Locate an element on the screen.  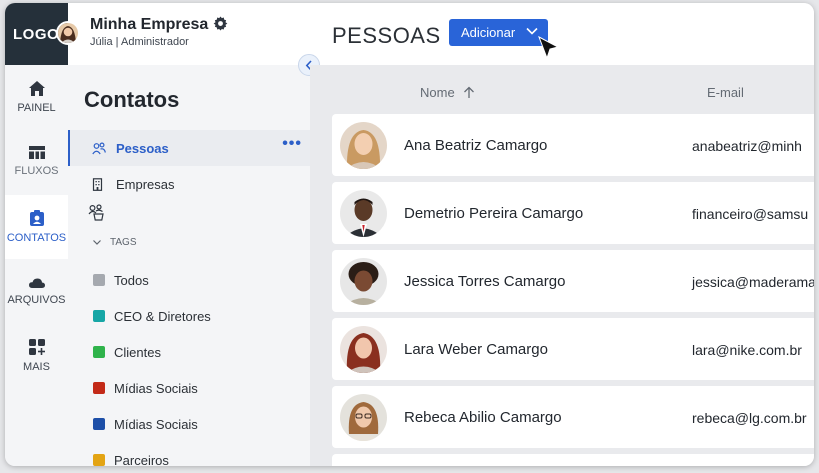
sort-ascending-icon is located at coordinates (468, 92).